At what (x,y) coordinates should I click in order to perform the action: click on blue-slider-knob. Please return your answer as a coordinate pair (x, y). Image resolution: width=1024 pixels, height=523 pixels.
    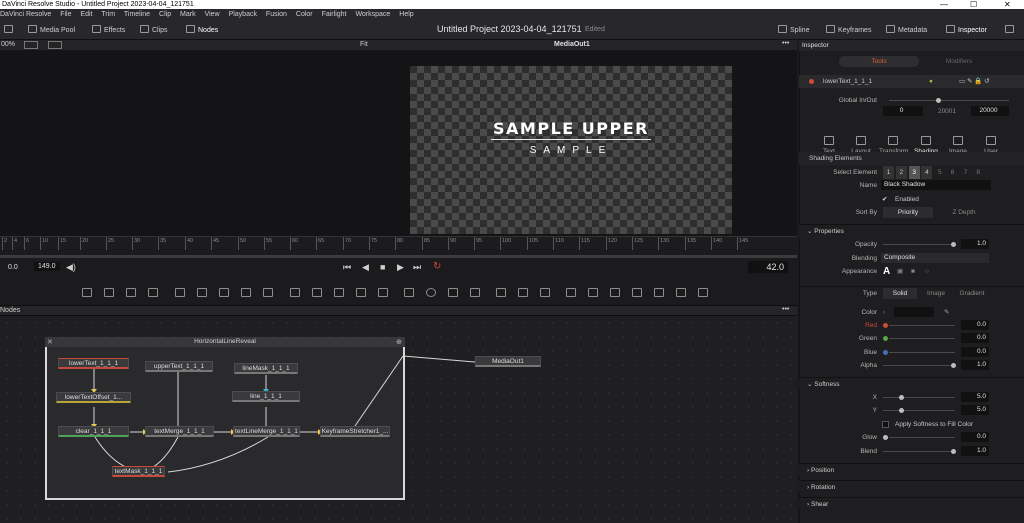
    Looking at the image, I should click on (885, 352).